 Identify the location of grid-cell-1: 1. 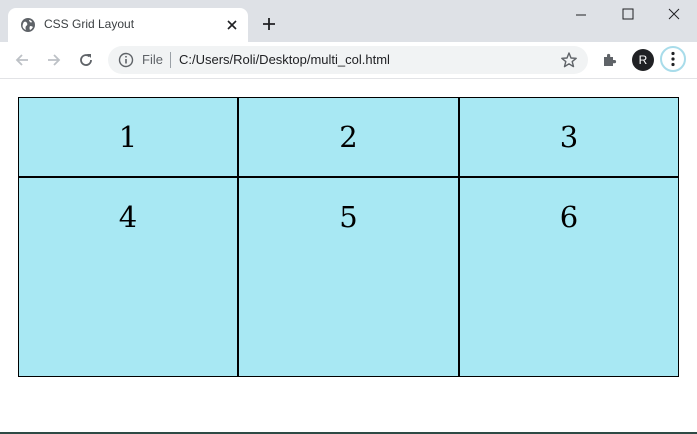
(128, 137).